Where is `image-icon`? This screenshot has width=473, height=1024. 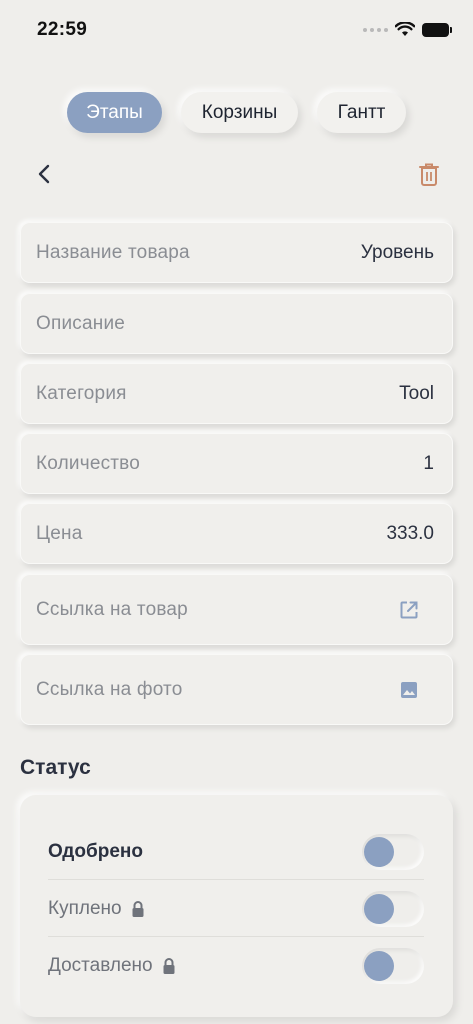 image-icon is located at coordinates (409, 690).